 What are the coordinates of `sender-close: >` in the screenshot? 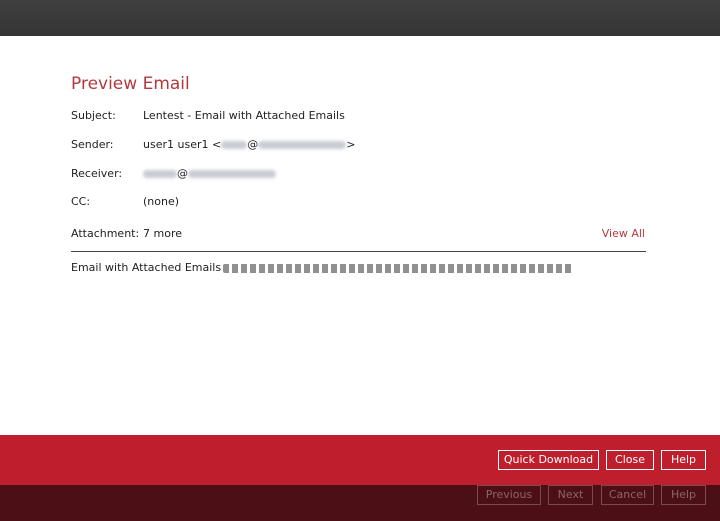 It's located at (351, 144).